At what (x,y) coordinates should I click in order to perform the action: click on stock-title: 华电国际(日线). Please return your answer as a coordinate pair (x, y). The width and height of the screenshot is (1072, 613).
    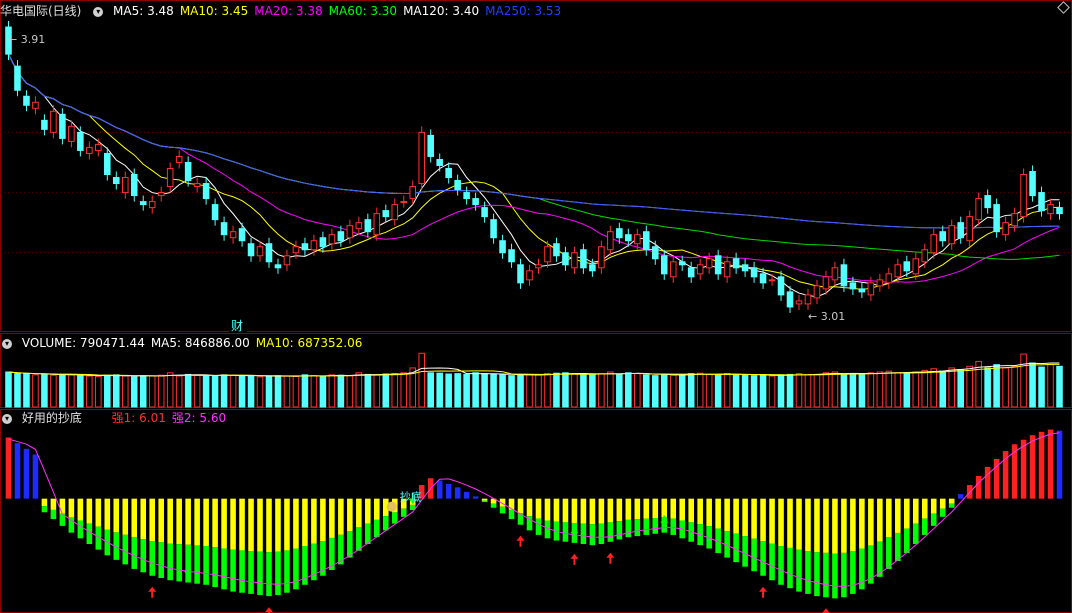
    Looking at the image, I should click on (41, 11).